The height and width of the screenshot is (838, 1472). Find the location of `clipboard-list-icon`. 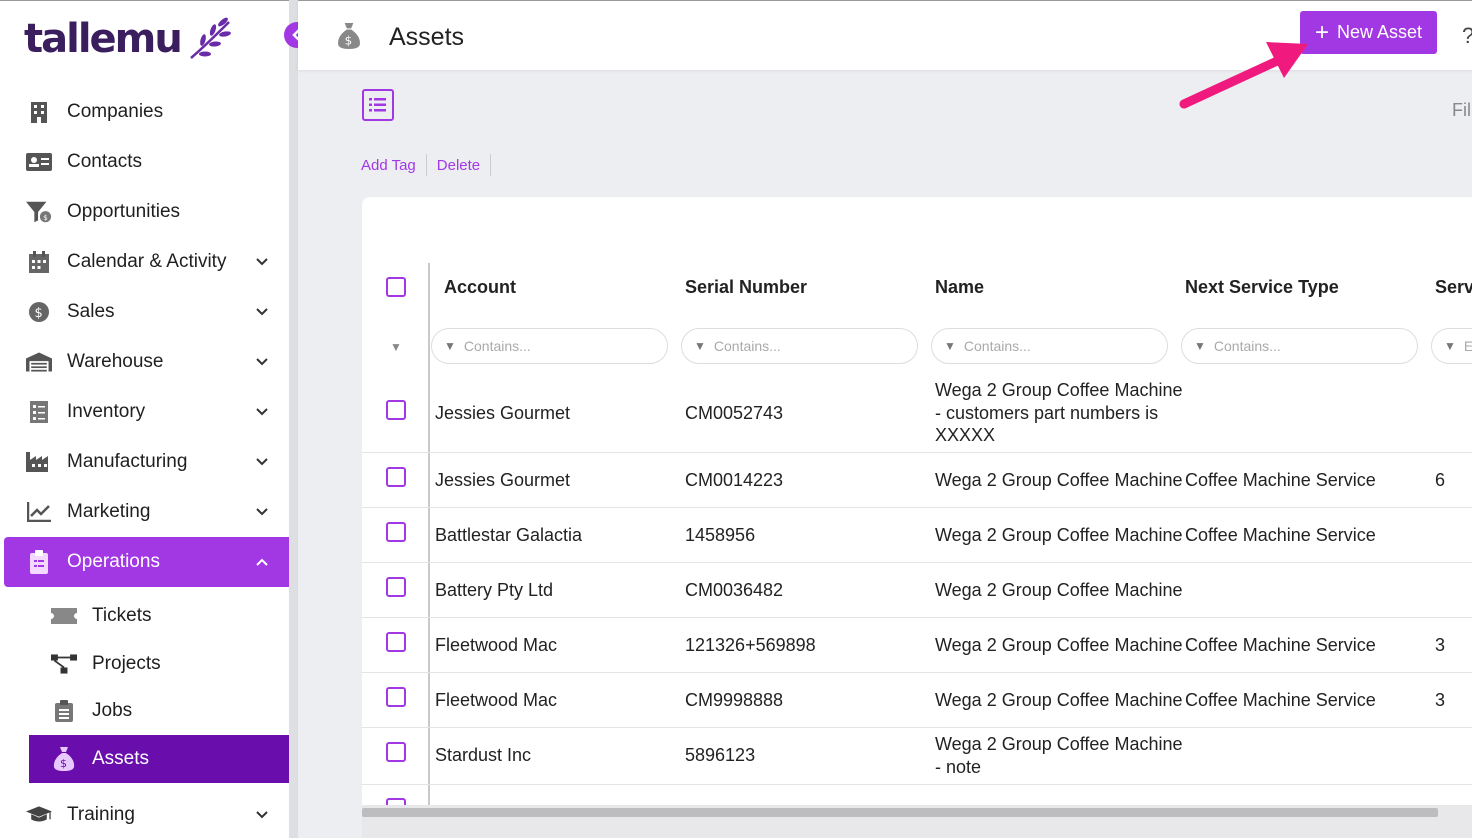

clipboard-list-icon is located at coordinates (64, 711).